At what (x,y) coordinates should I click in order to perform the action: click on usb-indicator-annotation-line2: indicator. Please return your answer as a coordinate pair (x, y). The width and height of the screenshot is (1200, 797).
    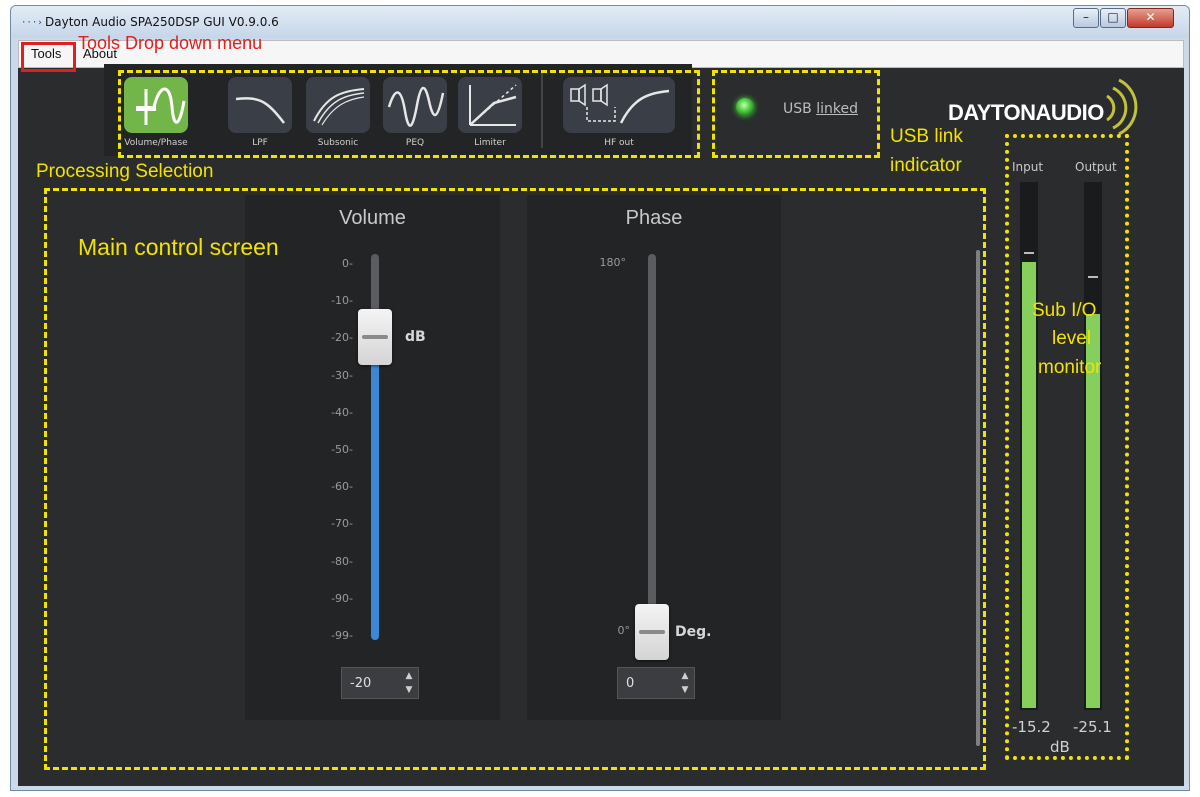
    Looking at the image, I should click on (926, 165).